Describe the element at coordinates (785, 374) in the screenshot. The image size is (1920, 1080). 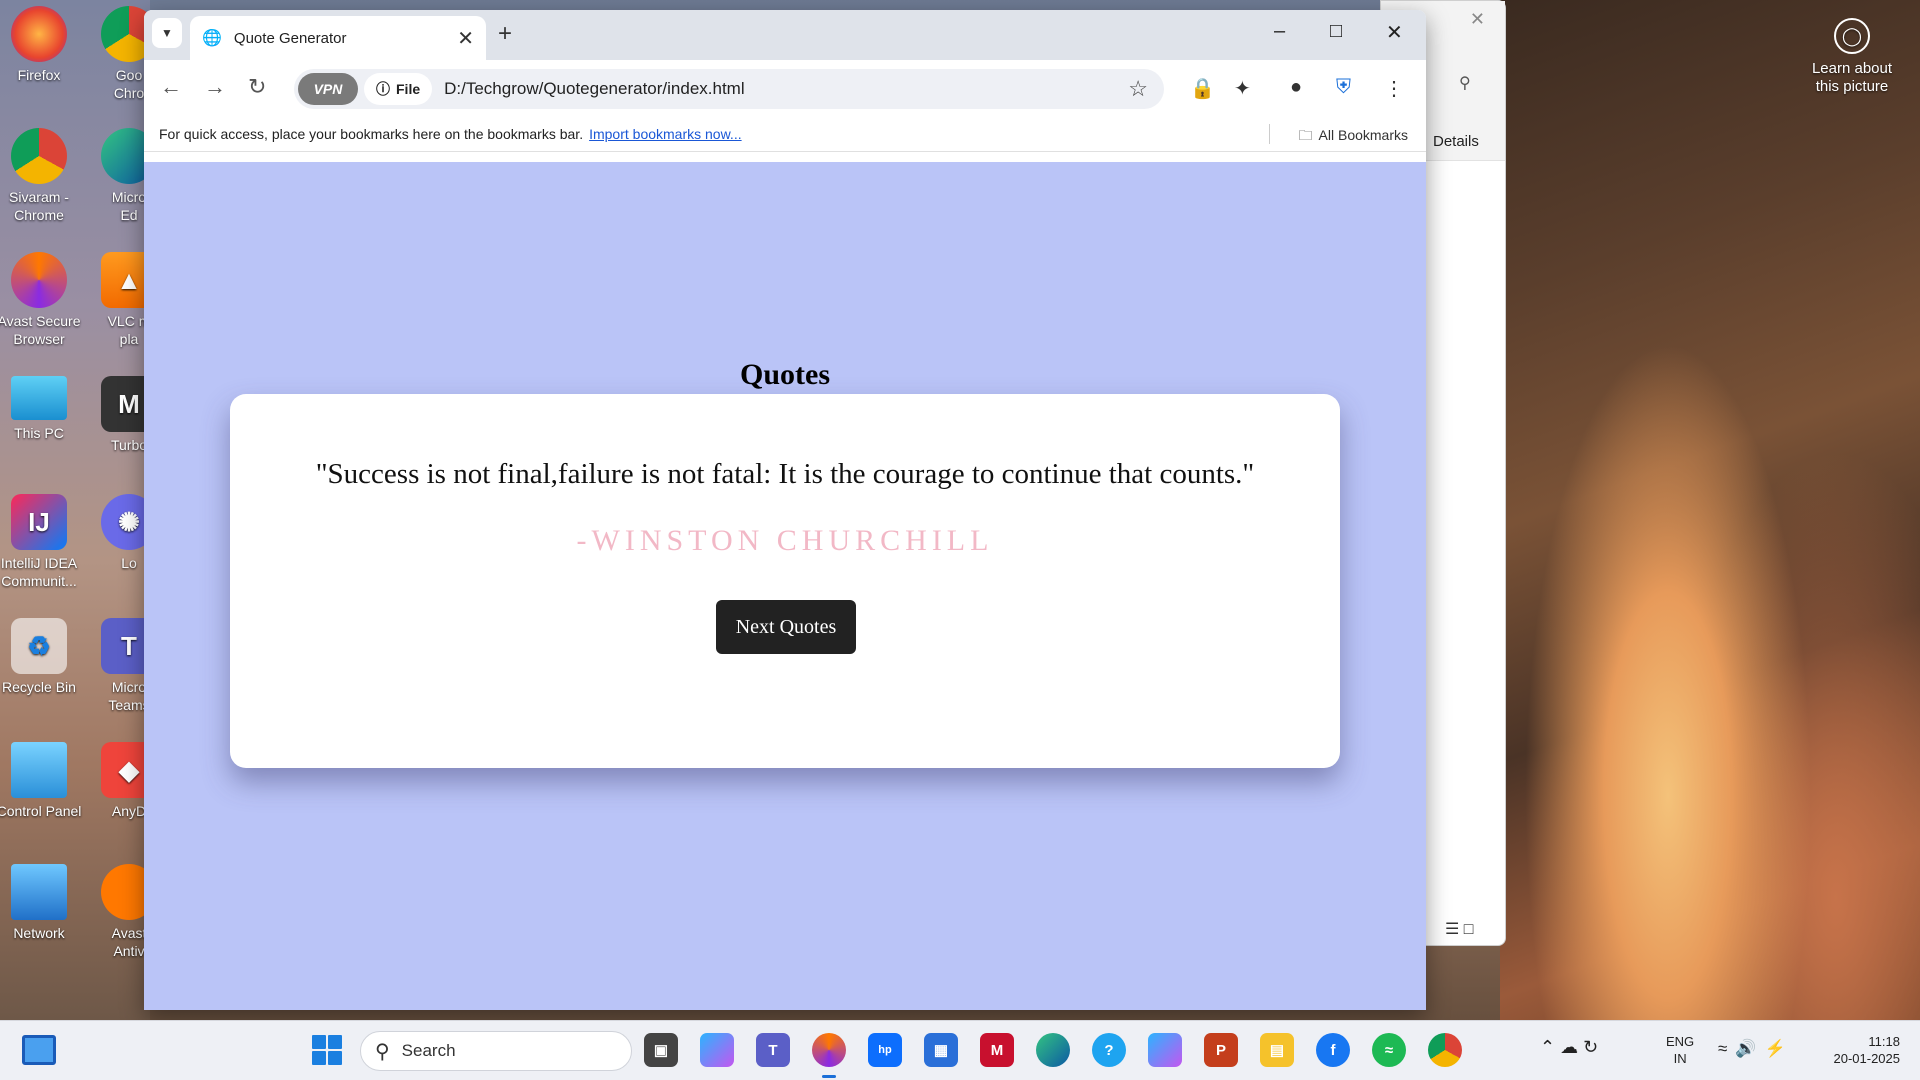
I see `page-title: Quotes` at that location.